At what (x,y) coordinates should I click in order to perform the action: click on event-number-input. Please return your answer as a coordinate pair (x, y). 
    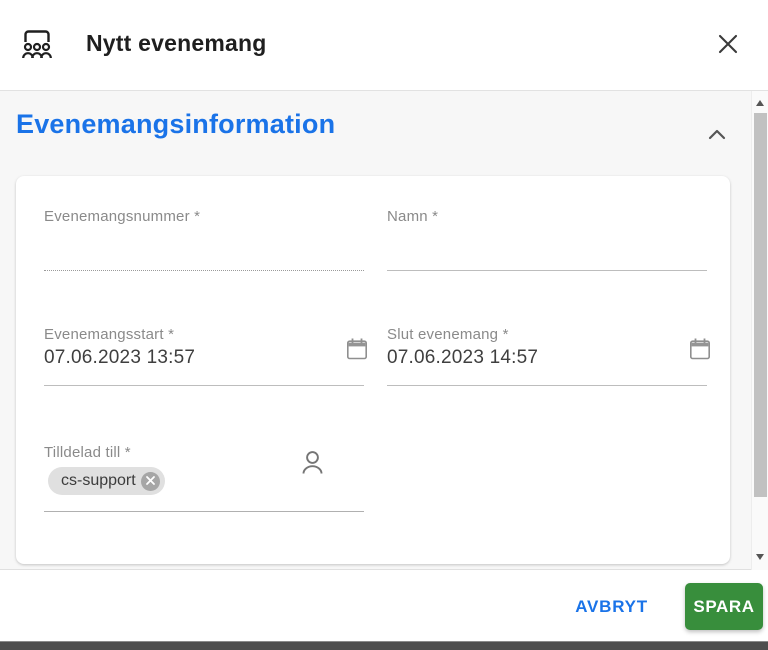
    Looking at the image, I should click on (204, 242).